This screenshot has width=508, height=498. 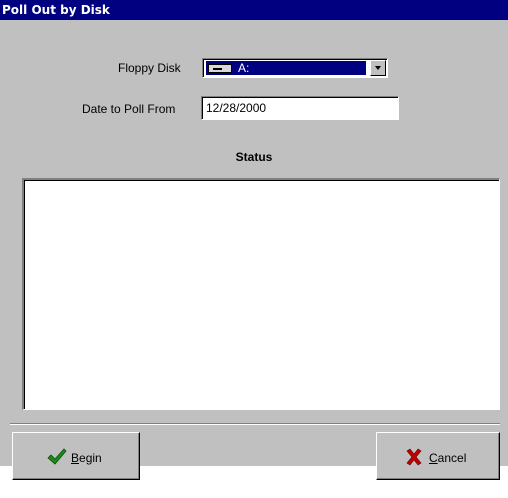 I want to click on button-separator, so click(x=255, y=424).